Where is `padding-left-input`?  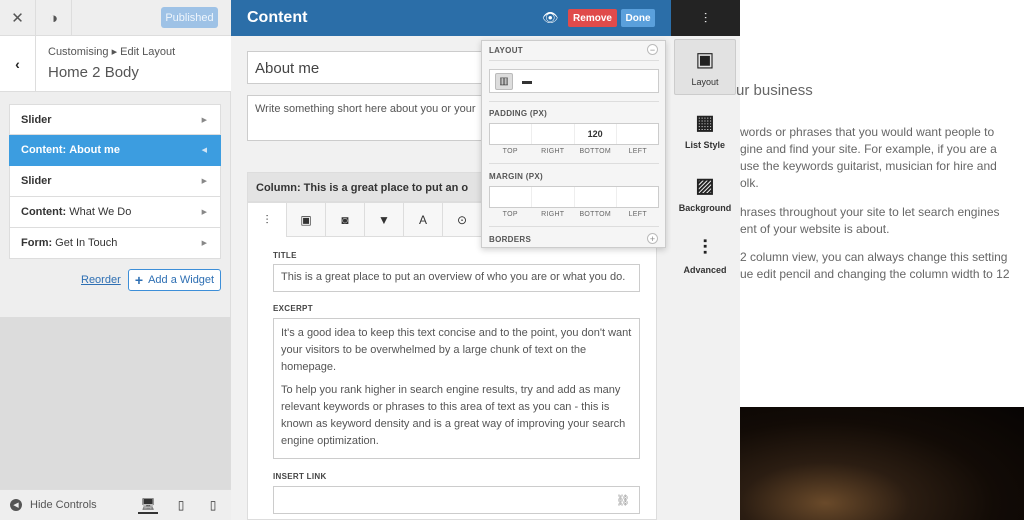
padding-left-input is located at coordinates (637, 134).